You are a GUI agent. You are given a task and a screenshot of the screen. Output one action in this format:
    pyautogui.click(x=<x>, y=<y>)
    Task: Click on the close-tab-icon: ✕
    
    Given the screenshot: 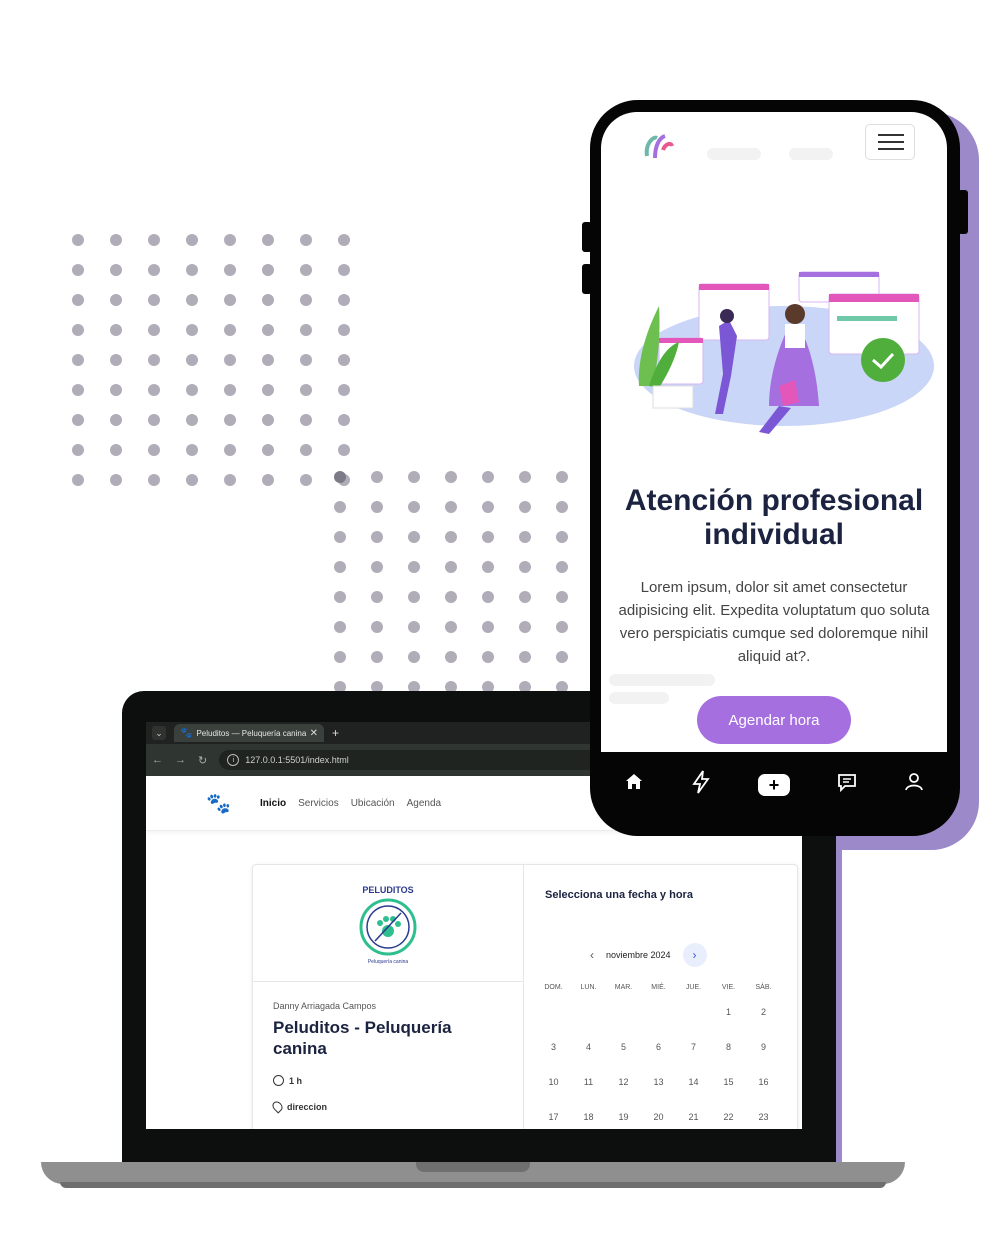 What is the action you would take?
    pyautogui.click(x=314, y=733)
    